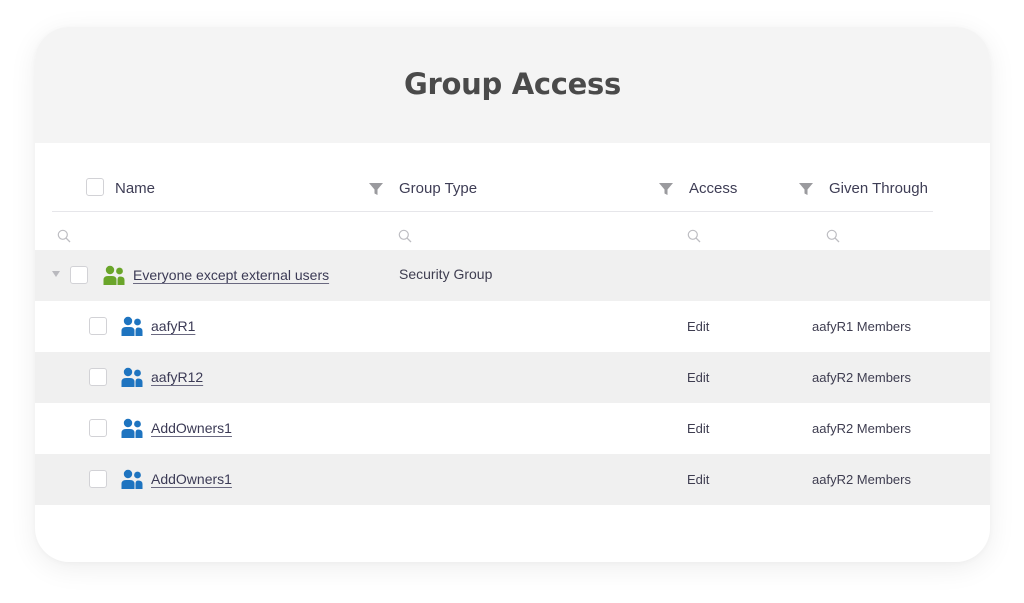 The height and width of the screenshot is (603, 1024). I want to click on page-title: Group Access, so click(512, 84).